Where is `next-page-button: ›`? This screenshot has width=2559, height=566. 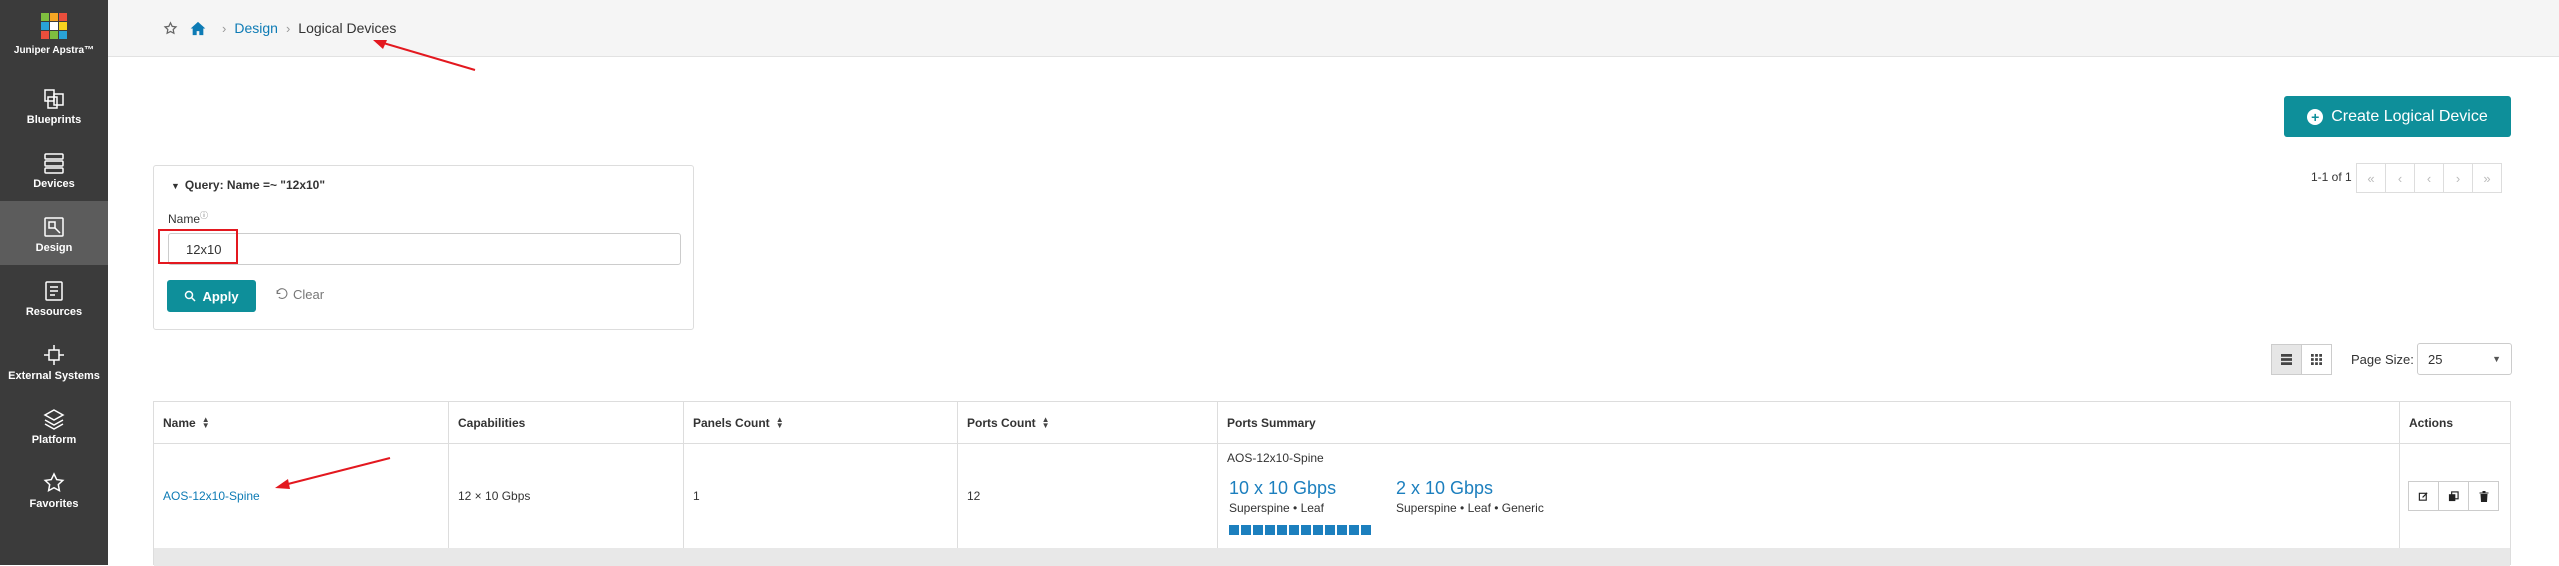 next-page-button: › is located at coordinates (2458, 178).